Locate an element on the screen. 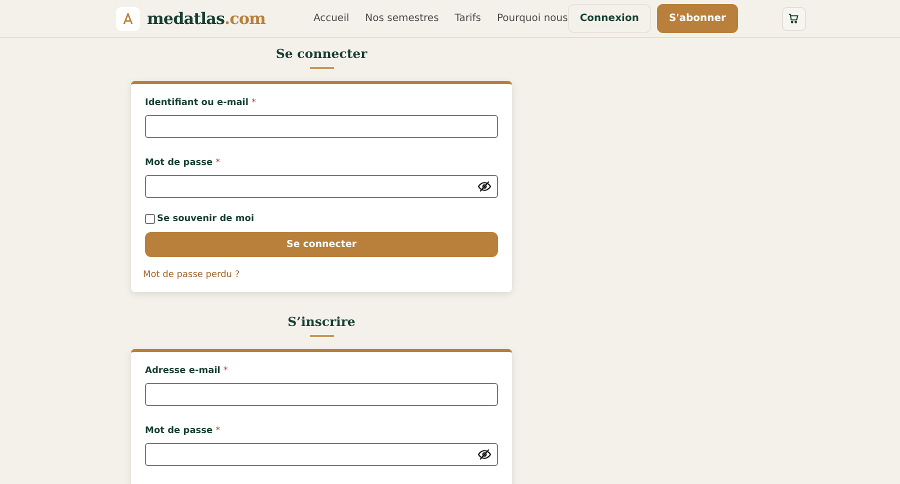 The image size is (900, 484). logo-icon is located at coordinates (128, 18).